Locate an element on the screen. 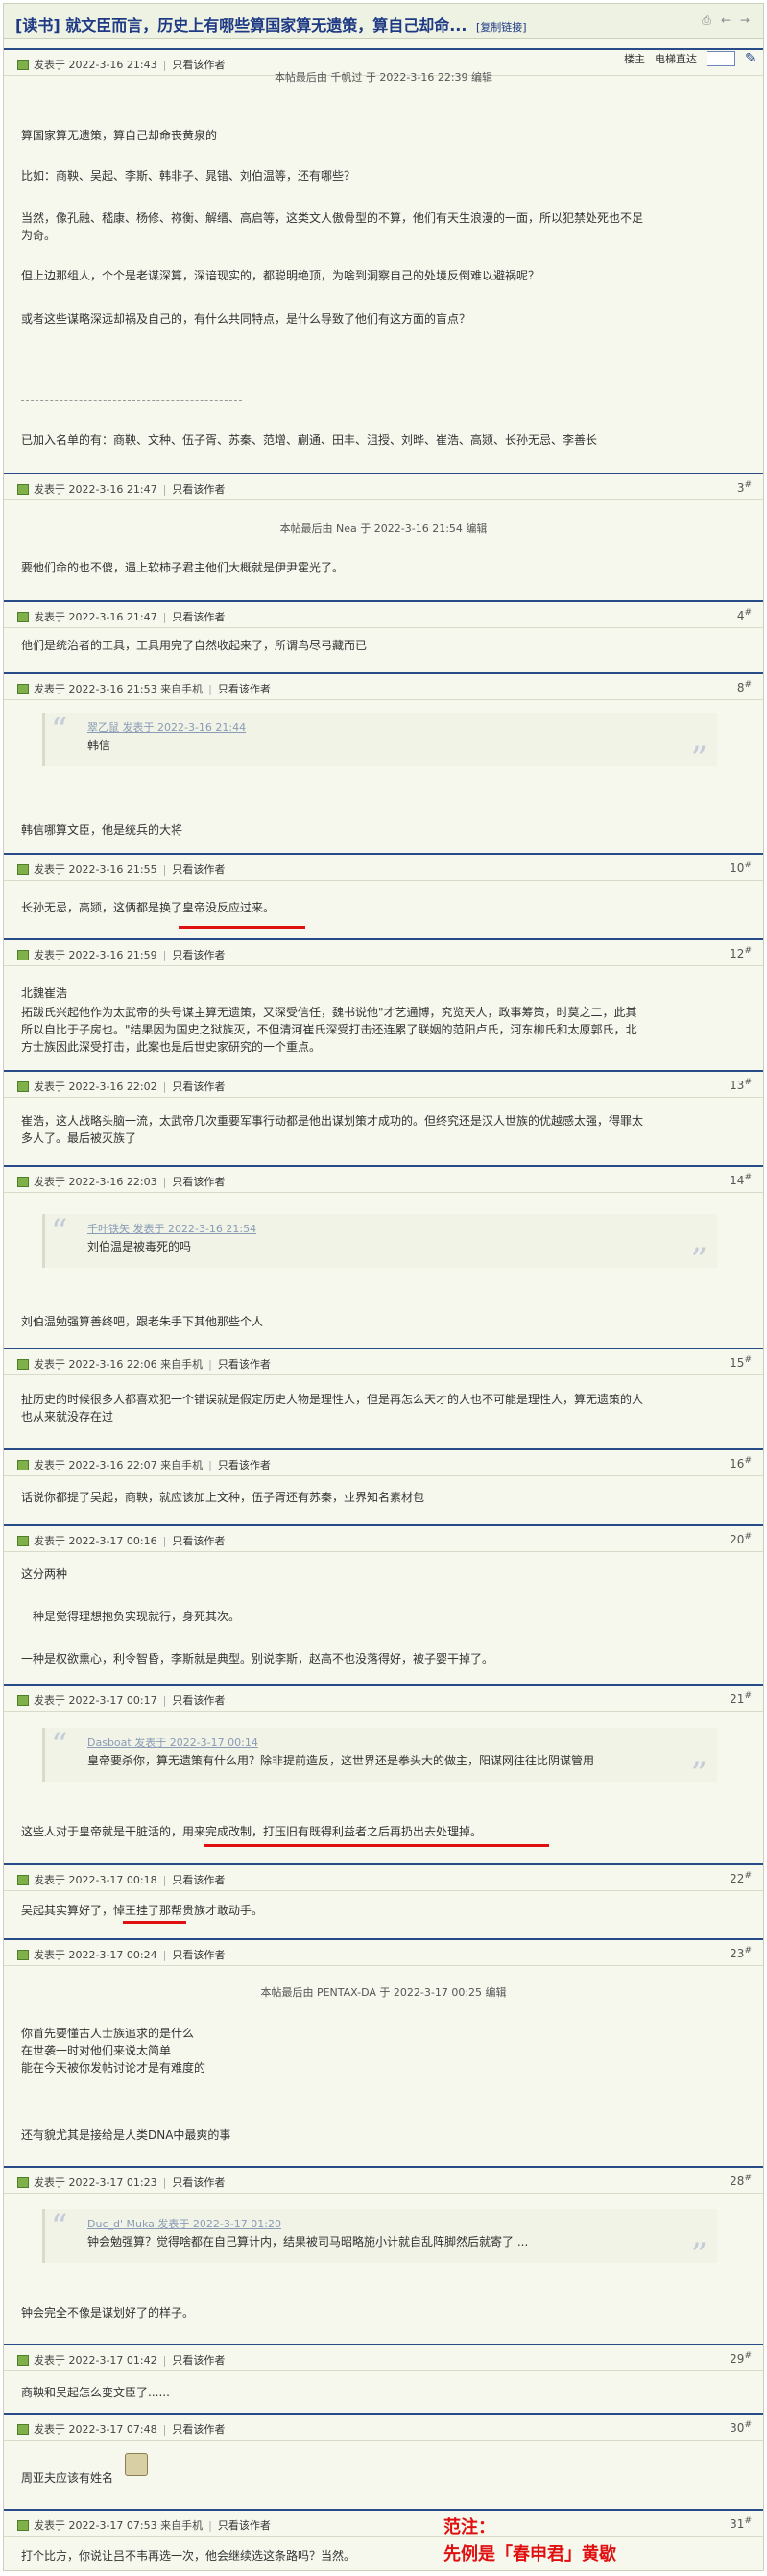 Image resolution: width=767 pixels, height=2576 pixels. floor-number: 16# is located at coordinates (741, 1463).